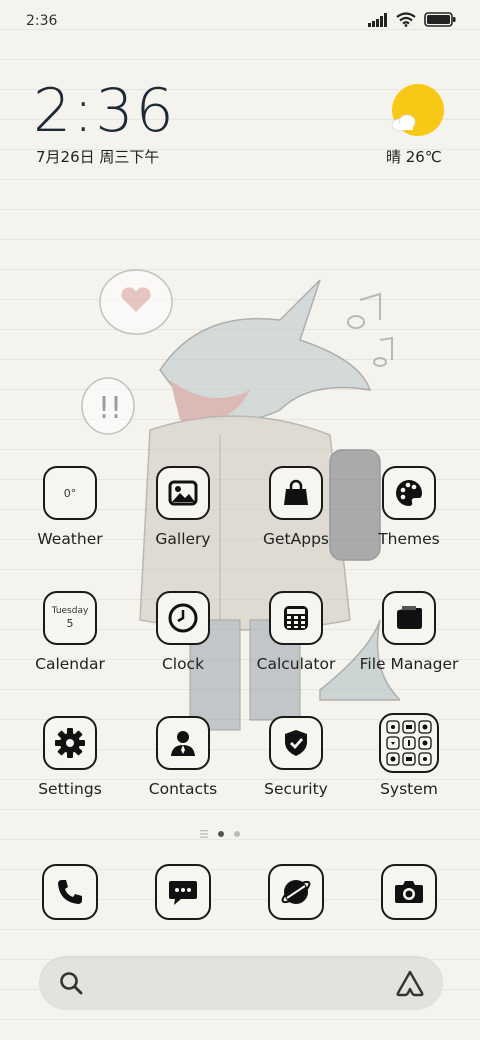  What do you see at coordinates (70, 623) in the screenshot?
I see `calendar-icon-date: 5` at bounding box center [70, 623].